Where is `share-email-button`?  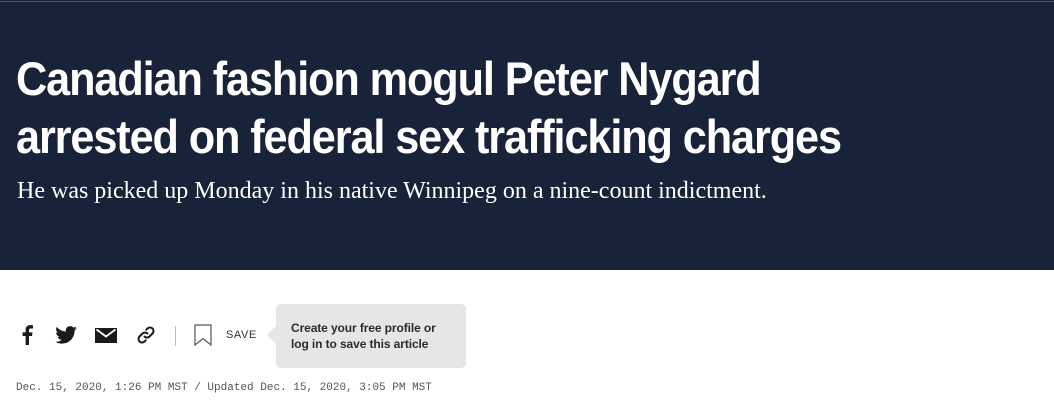
share-email-button is located at coordinates (106, 335).